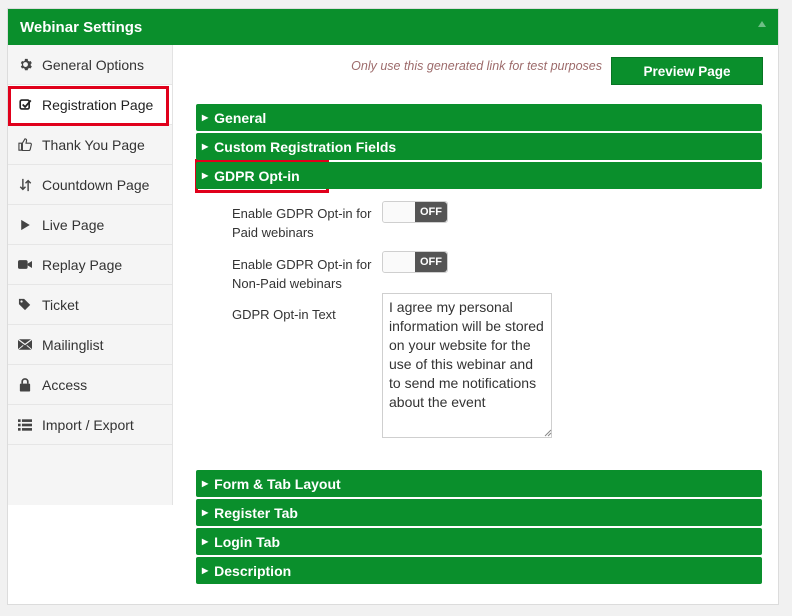  I want to click on sidebar-item-label: Mailinglist, so click(73, 344).